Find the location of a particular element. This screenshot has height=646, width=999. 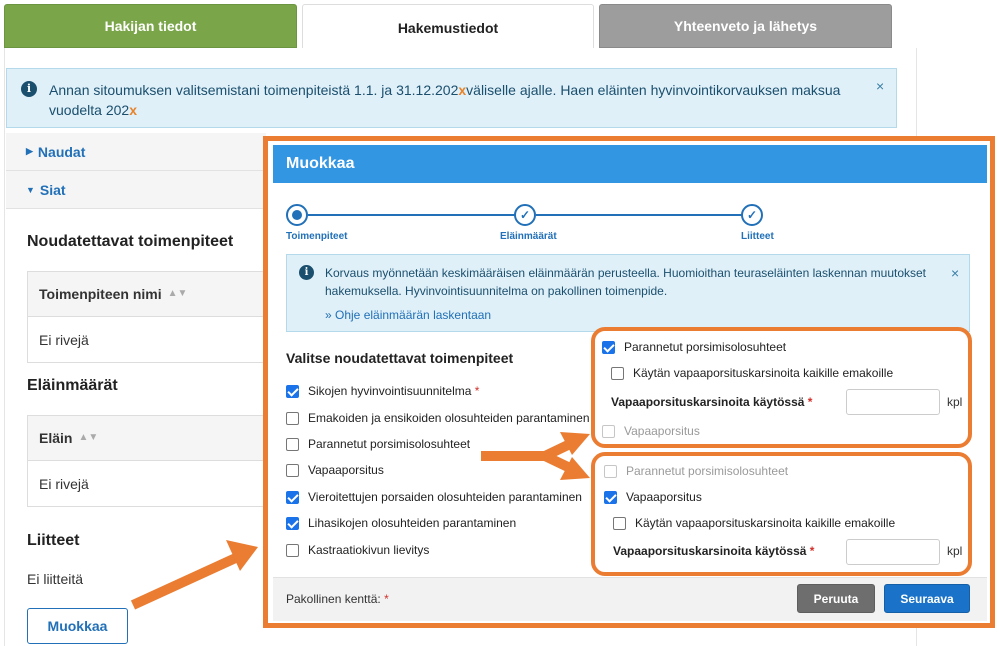

arrow-to-callouts is located at coordinates (535, 456).